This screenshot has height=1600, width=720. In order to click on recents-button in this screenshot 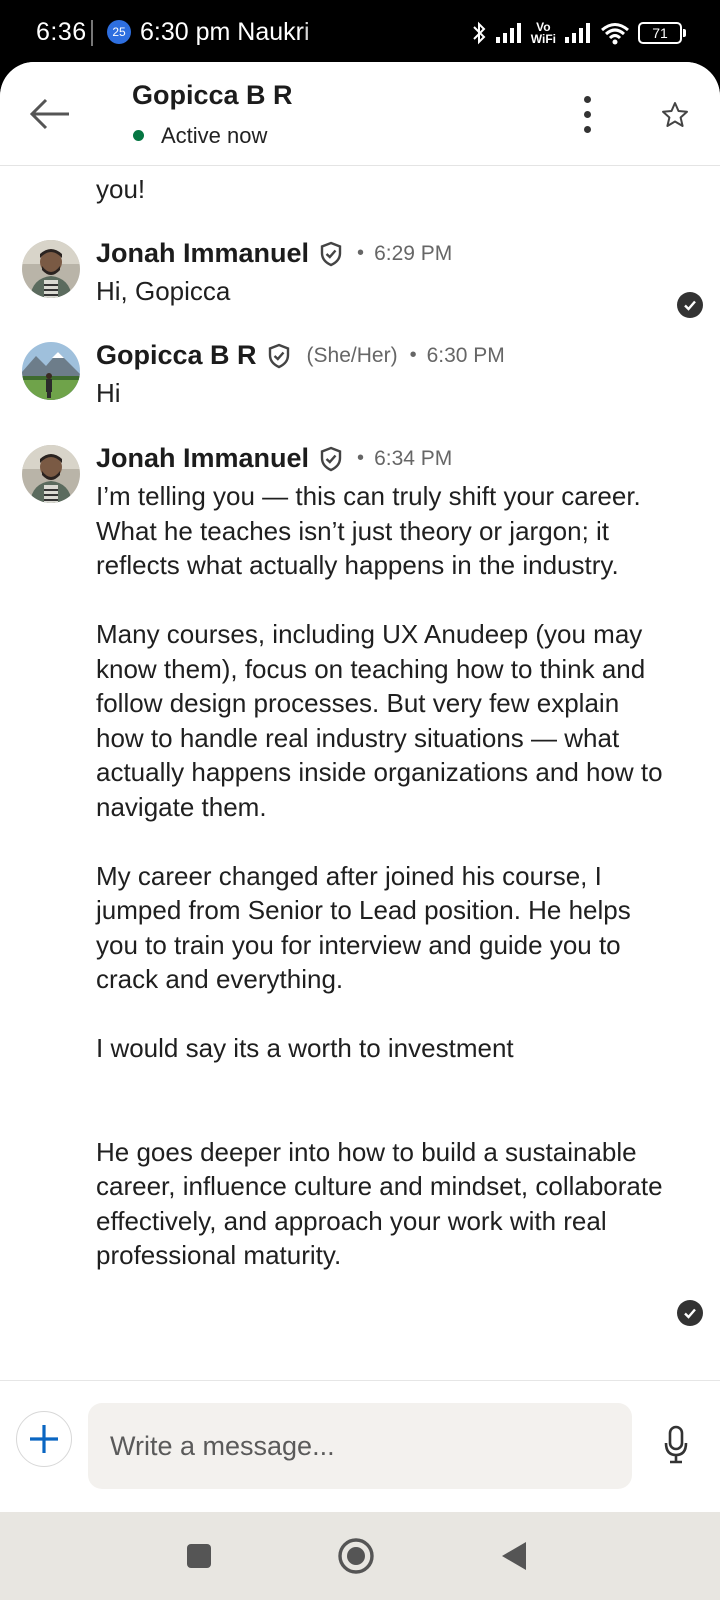, I will do `click(199, 1556)`.